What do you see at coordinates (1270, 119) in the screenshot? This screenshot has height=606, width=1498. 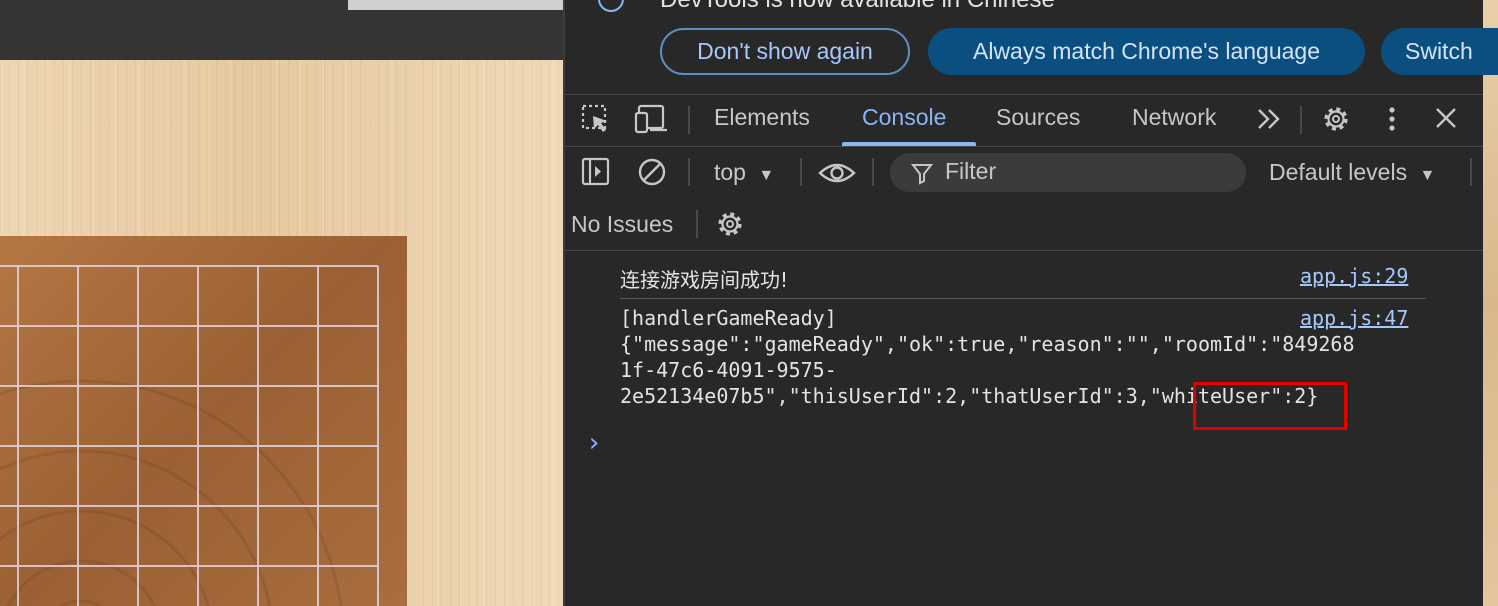 I see `more-tabs-icon` at bounding box center [1270, 119].